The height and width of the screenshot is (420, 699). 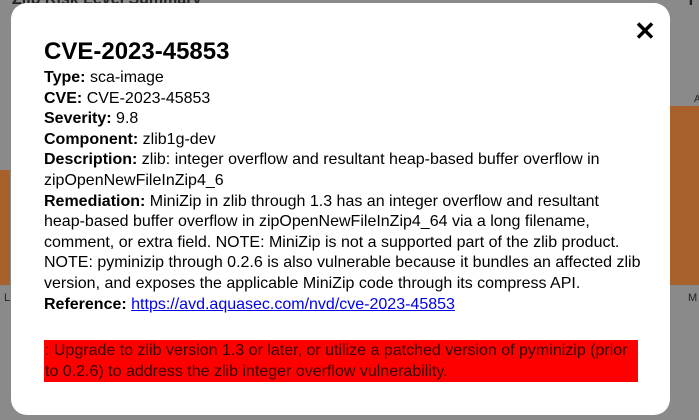 What do you see at coordinates (645, 31) in the screenshot?
I see `close-icon: ✕` at bounding box center [645, 31].